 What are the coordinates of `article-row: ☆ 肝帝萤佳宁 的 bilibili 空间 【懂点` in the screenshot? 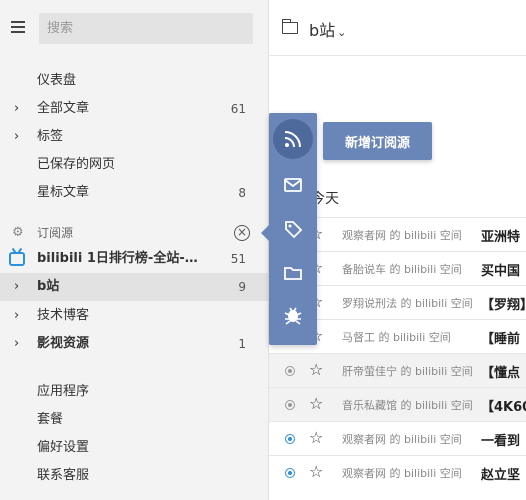 It's located at (397, 370).